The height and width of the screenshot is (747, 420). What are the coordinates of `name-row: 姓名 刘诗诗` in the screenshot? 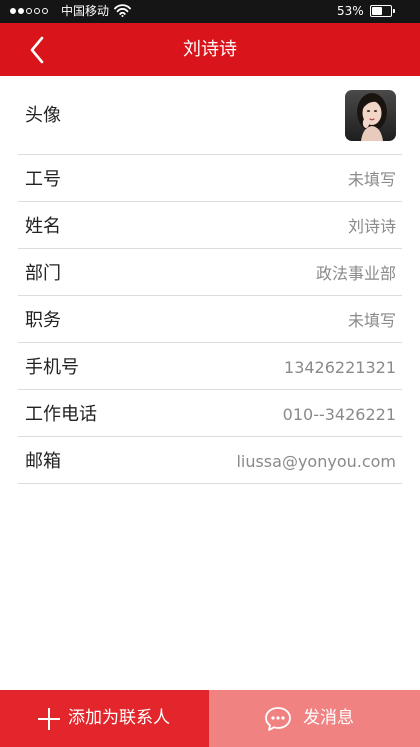 It's located at (210, 225).